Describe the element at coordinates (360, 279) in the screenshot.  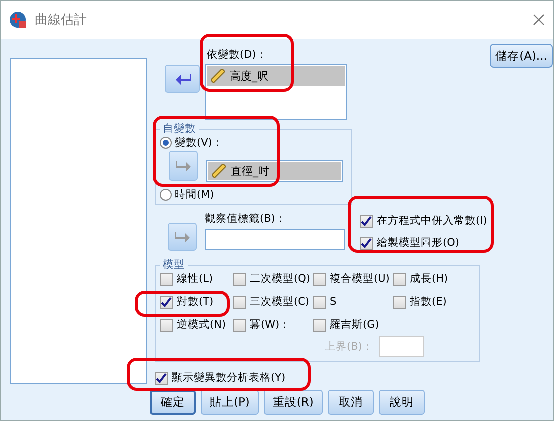
I see `checkbox-label: 複合模型(U)` at that location.